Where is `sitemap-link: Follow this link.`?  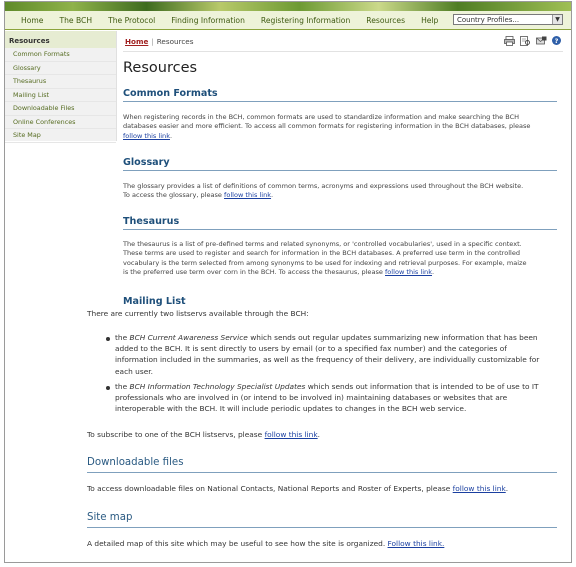 sitemap-link: Follow this link. is located at coordinates (416, 543).